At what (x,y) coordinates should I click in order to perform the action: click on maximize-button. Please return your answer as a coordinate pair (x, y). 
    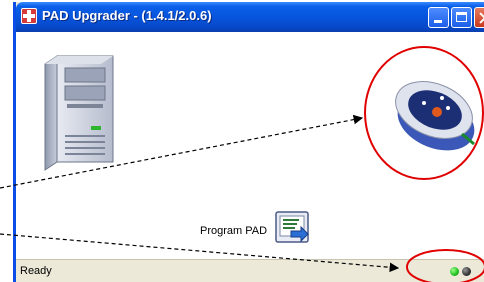
    Looking at the image, I should click on (461, 17).